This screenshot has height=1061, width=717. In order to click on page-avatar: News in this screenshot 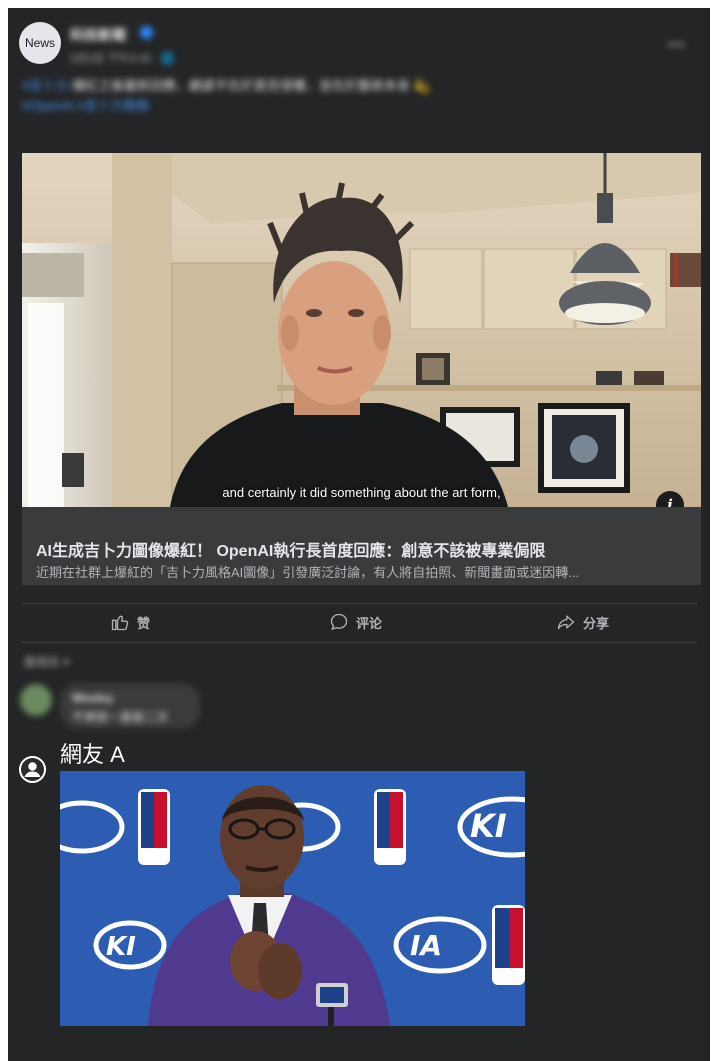, I will do `click(40, 43)`.